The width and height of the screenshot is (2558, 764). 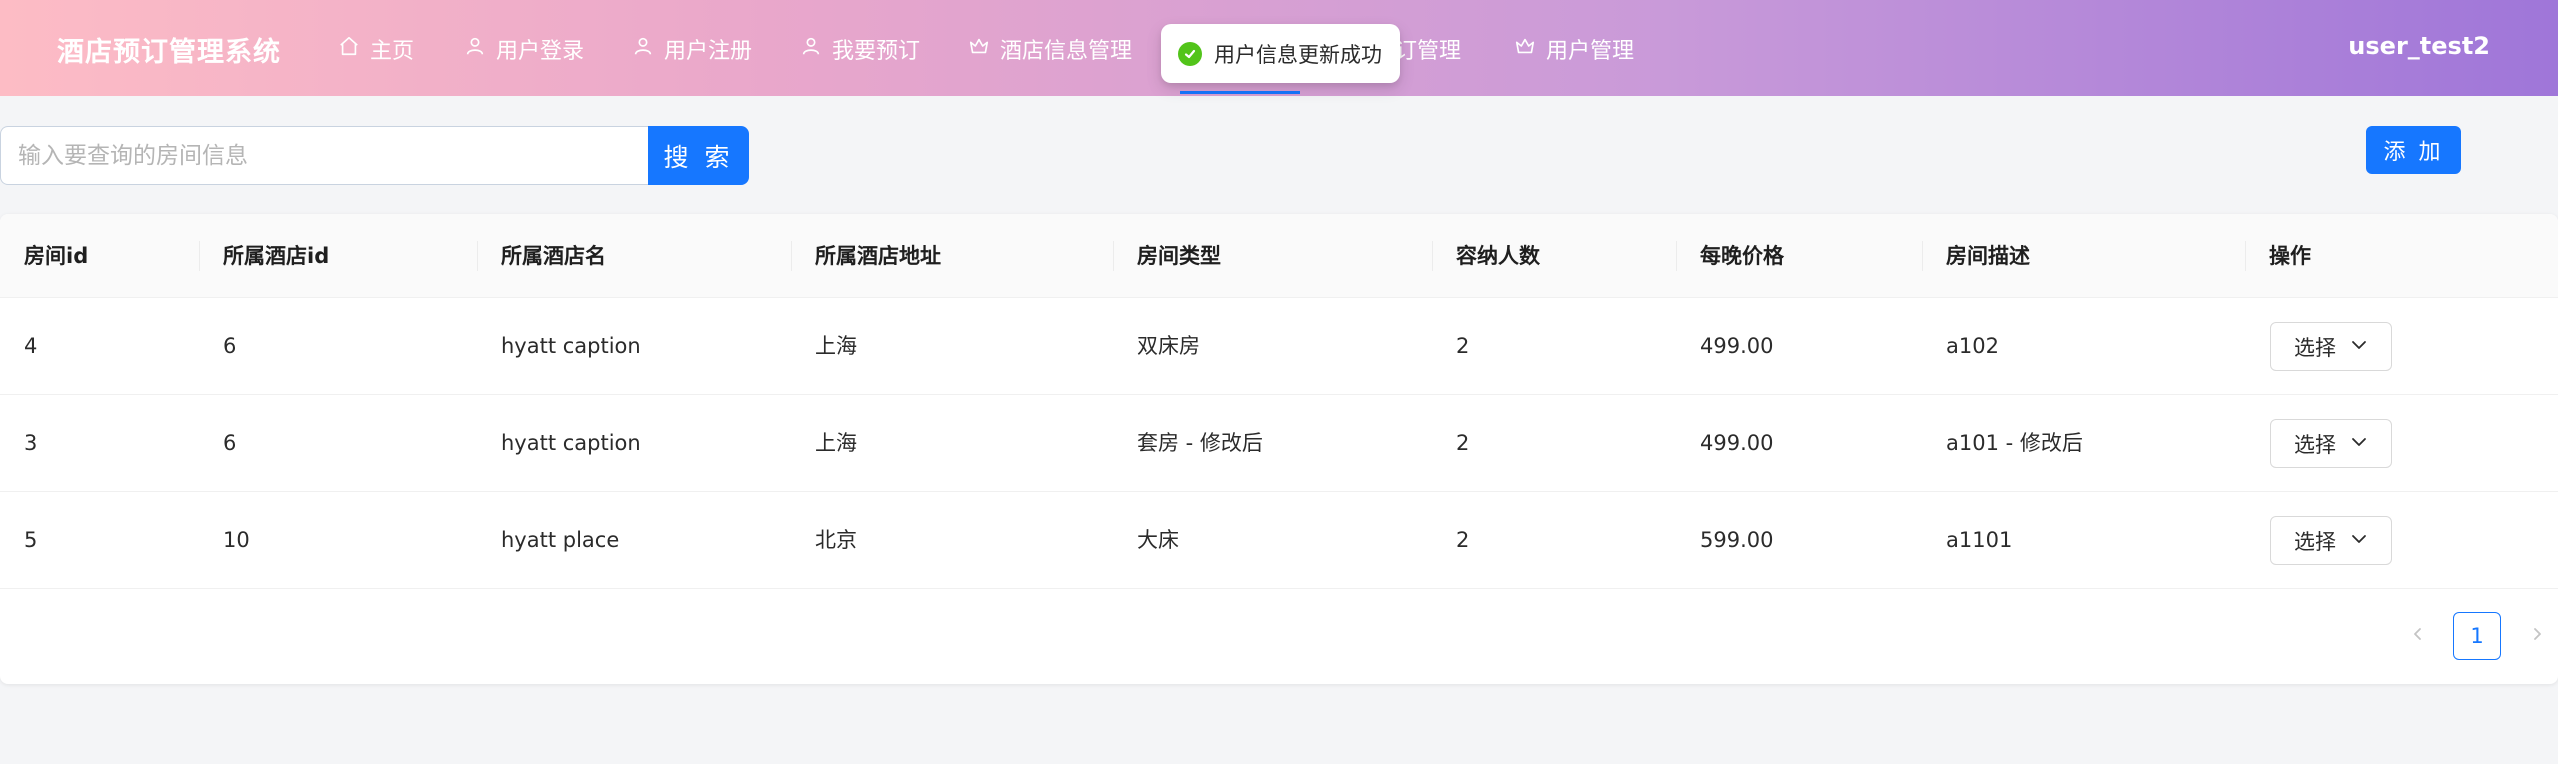 What do you see at coordinates (708, 51) in the screenshot?
I see `nav-label: 用户注册` at bounding box center [708, 51].